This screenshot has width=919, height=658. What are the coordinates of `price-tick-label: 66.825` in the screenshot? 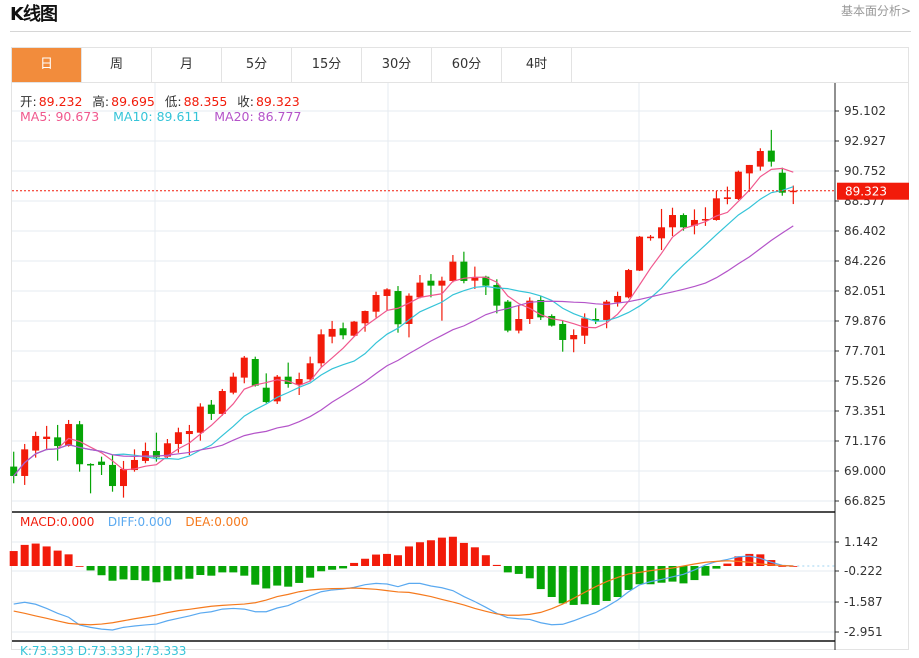 It's located at (865, 501).